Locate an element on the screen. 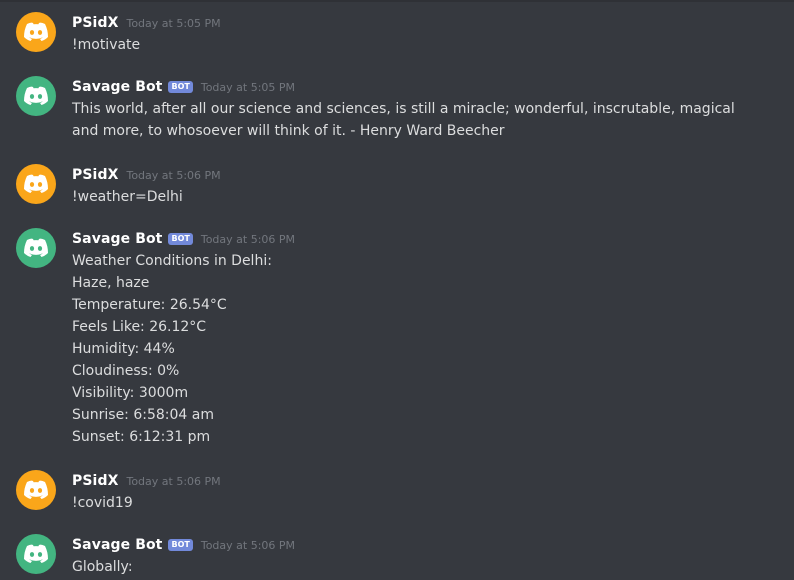  message-text: Haze, haze is located at coordinates (111, 283).